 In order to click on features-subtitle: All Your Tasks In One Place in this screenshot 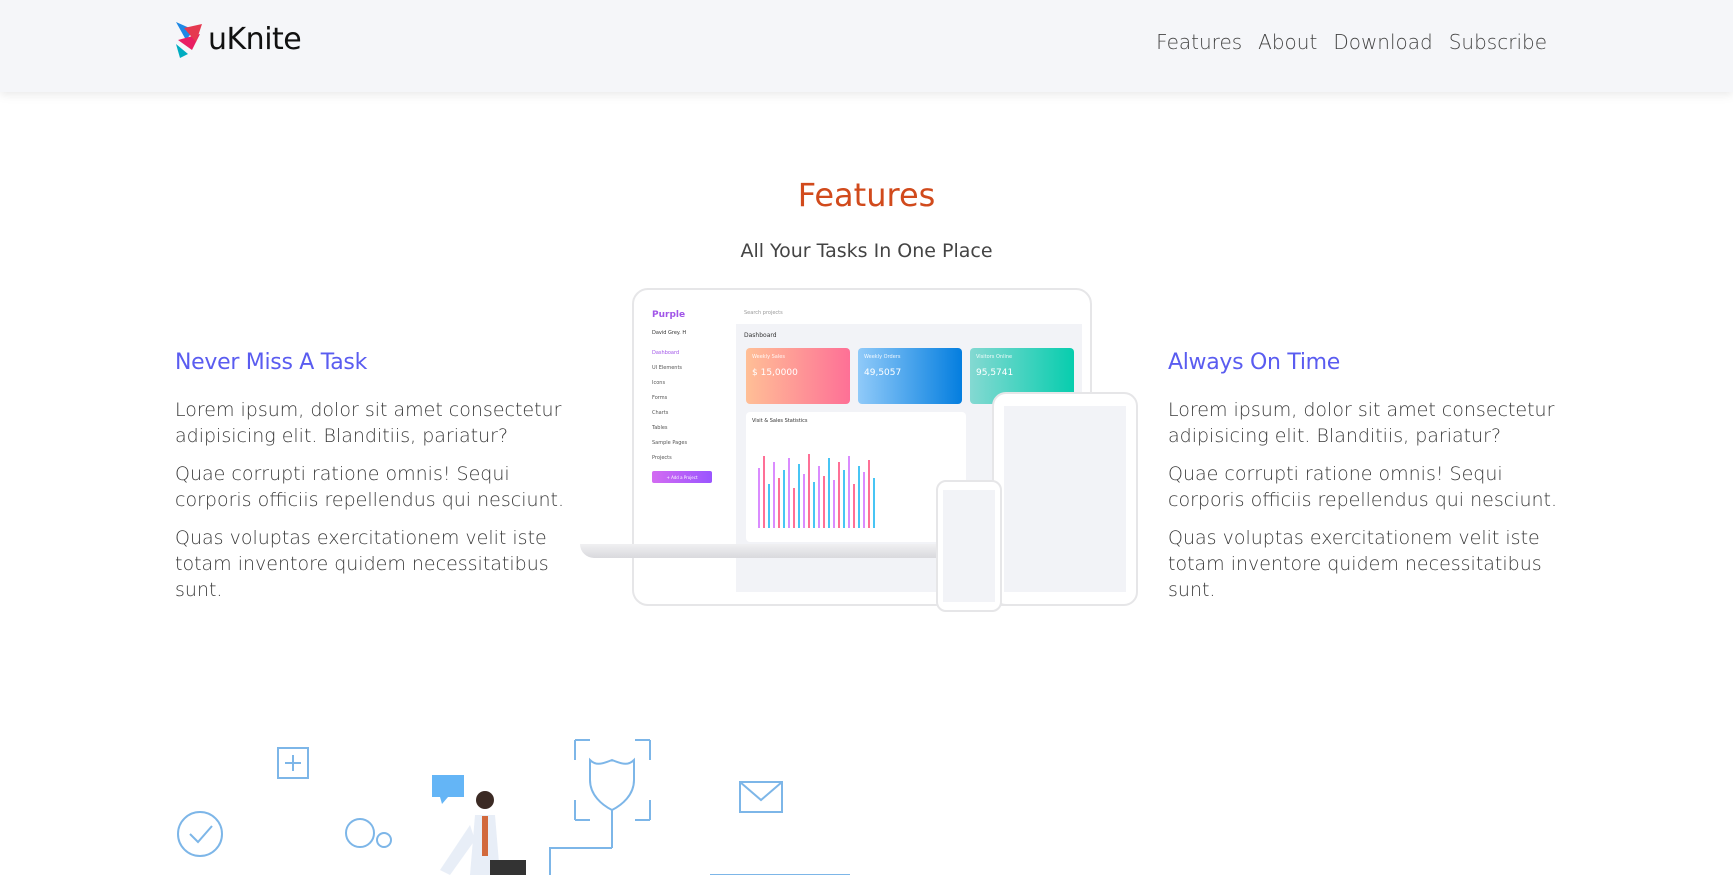, I will do `click(866, 251)`.